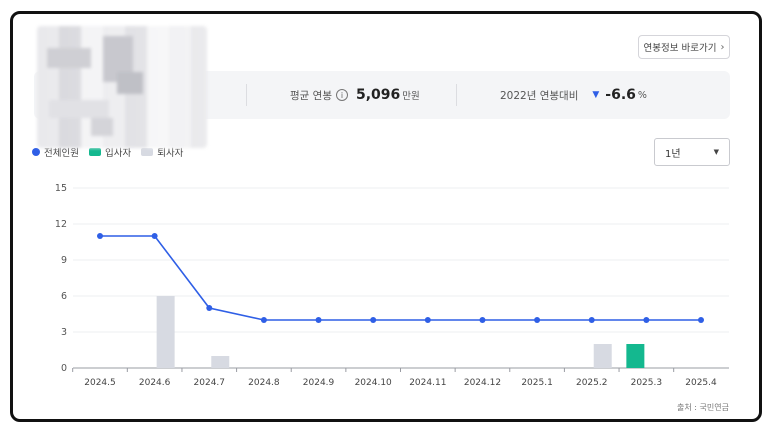 The image size is (773, 433). I want to click on y-tick-label: 3, so click(64, 332).